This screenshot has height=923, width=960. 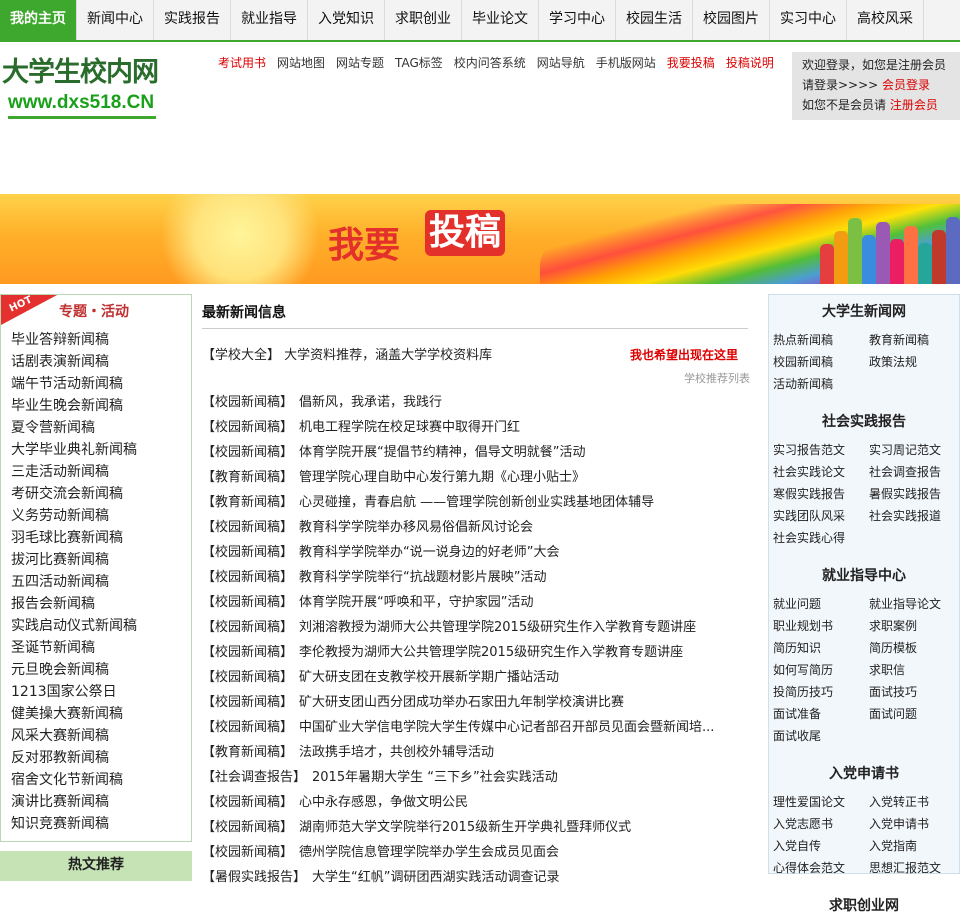 What do you see at coordinates (74, 450) in the screenshot?
I see `topic-link: 大学毕业典礼新闻稿` at bounding box center [74, 450].